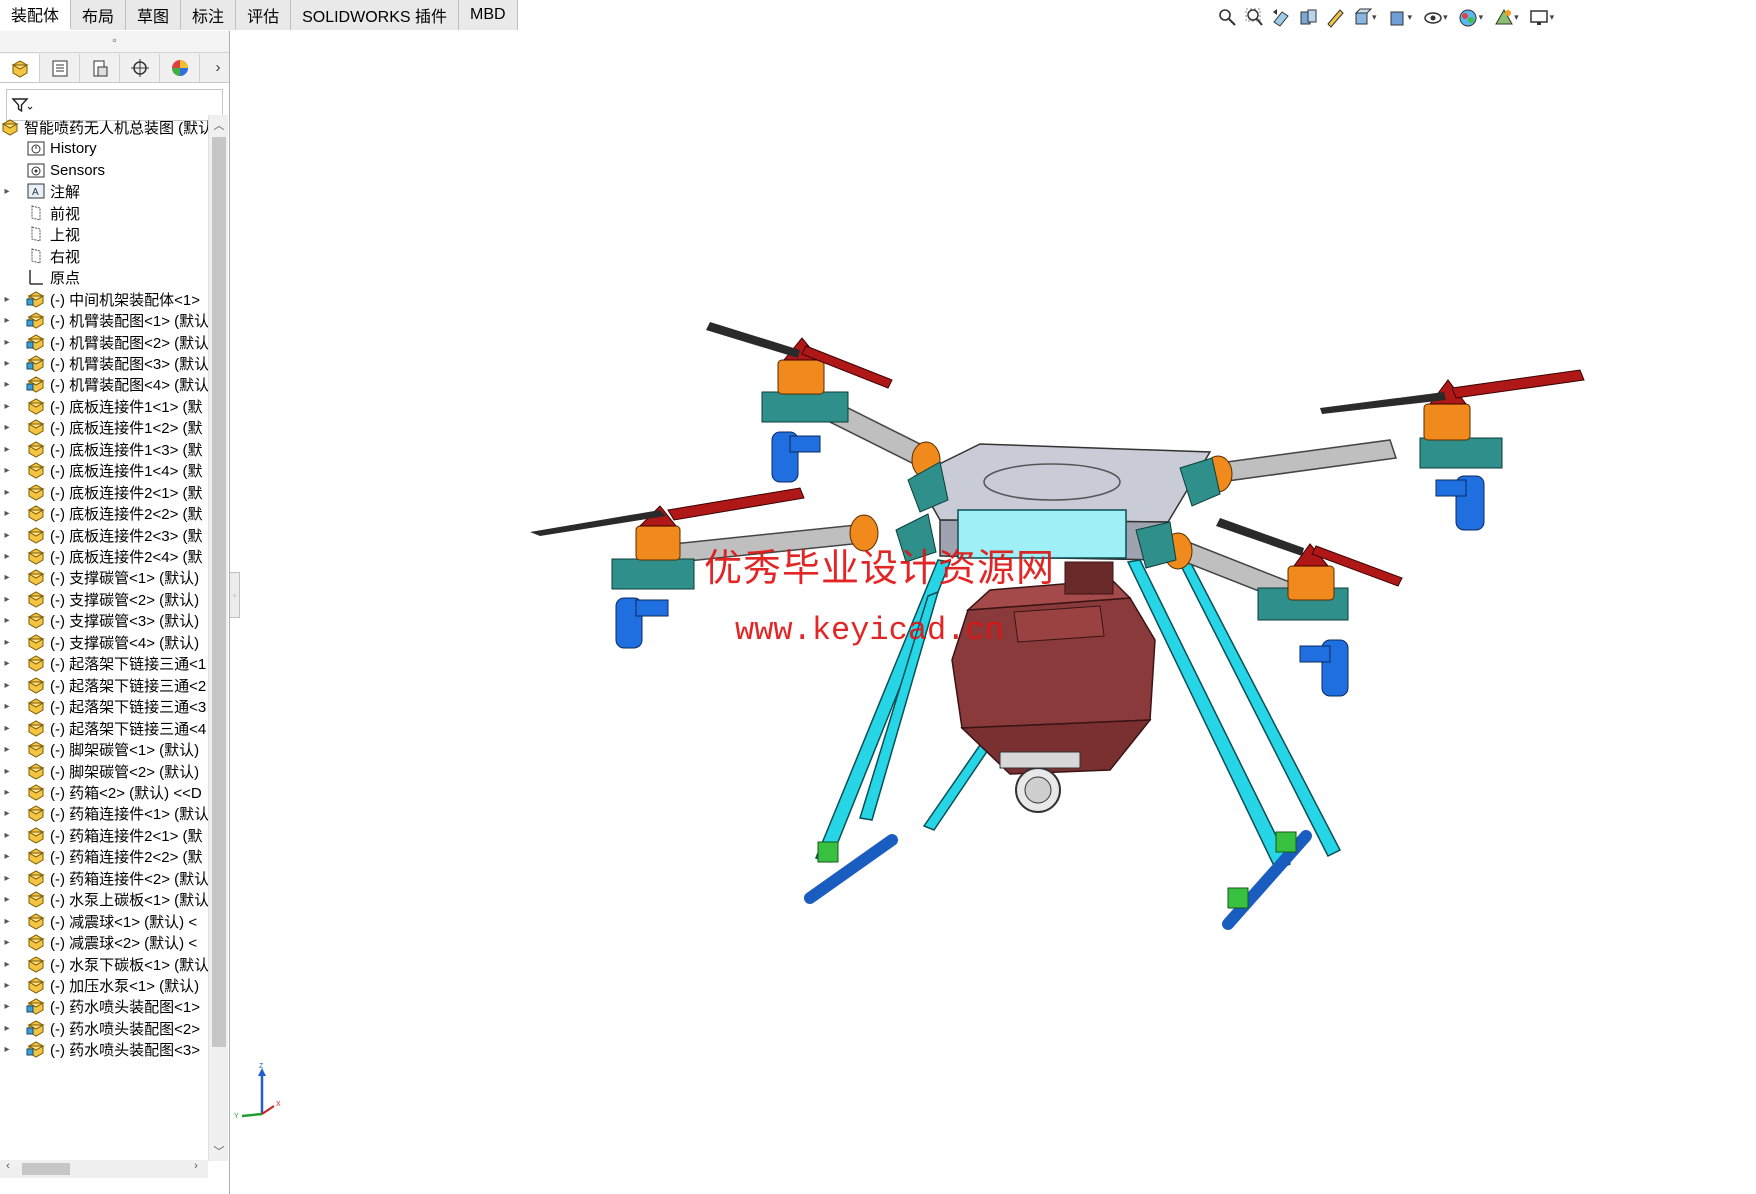 The height and width of the screenshot is (1194, 1756). Describe the element at coordinates (104, 1169) in the screenshot. I see `tree-horizontal-scrollbar: ‹ ›` at that location.